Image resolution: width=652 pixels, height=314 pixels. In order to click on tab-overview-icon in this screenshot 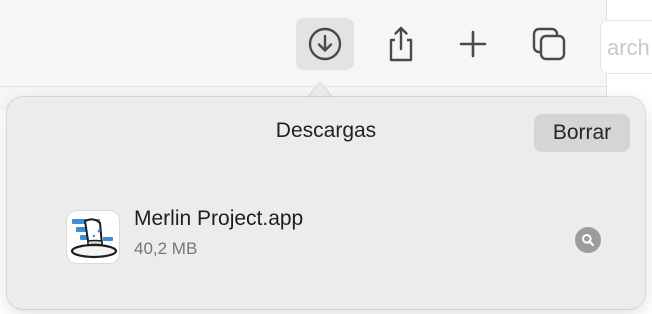, I will do `click(549, 44)`.